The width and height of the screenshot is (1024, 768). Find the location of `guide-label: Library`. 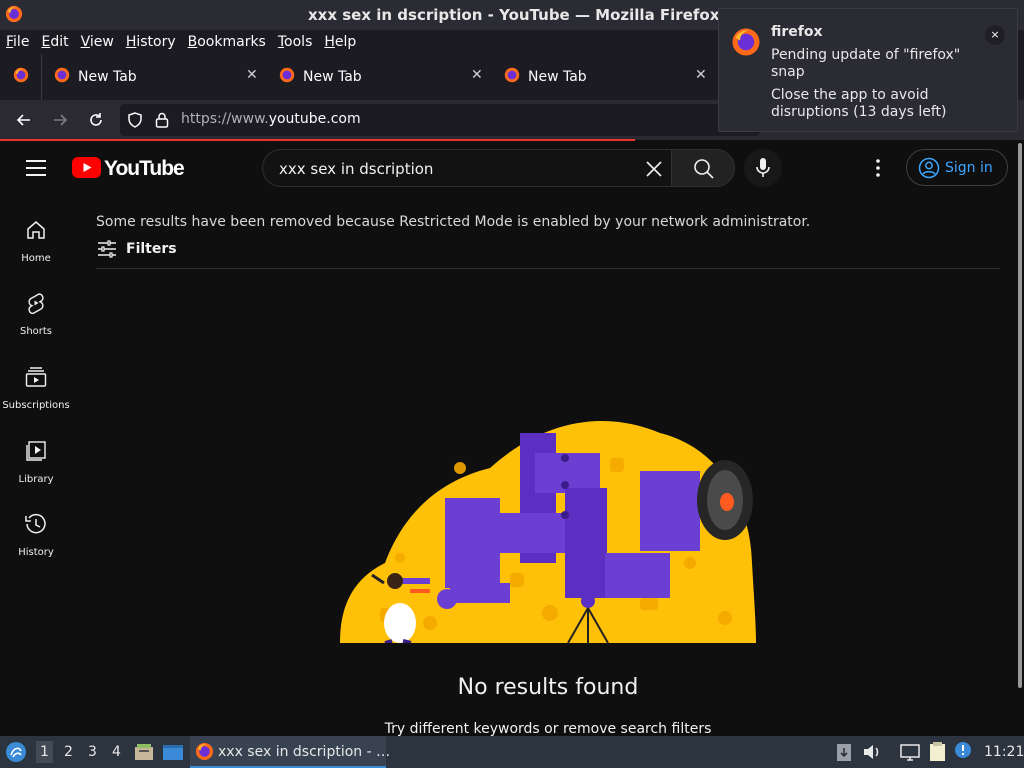

guide-label: Library is located at coordinates (36, 479).